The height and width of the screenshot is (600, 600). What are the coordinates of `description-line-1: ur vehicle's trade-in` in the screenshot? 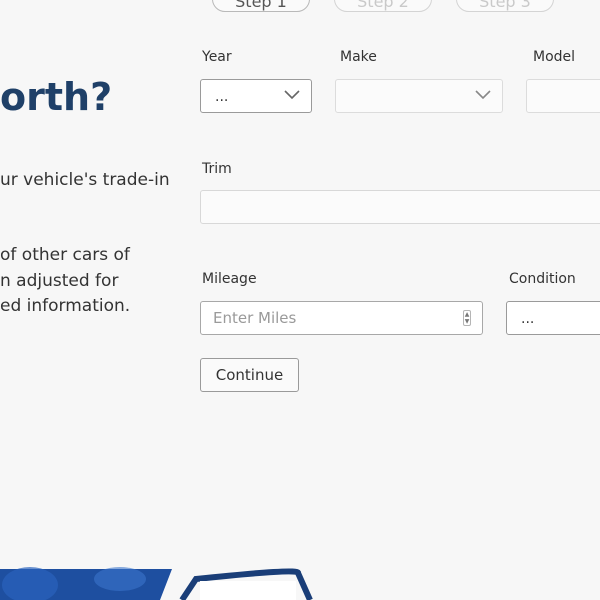 It's located at (85, 180).